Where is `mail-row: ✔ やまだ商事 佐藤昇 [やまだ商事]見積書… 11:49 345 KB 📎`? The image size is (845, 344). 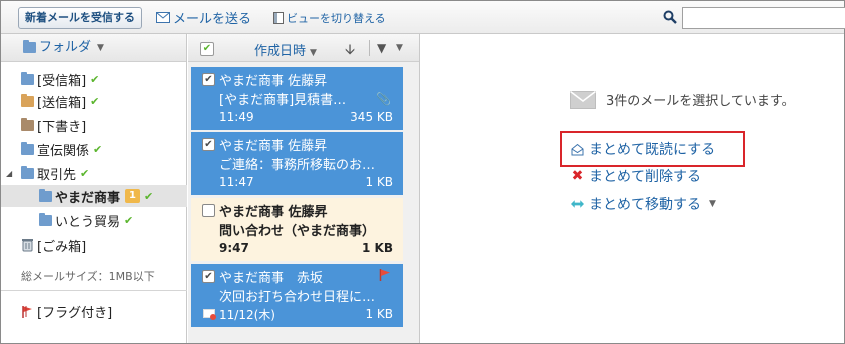
mail-row: ✔ やまだ商事 佐藤昇 [やまだ商事]見積書… 11:49 345 KB 📎 is located at coordinates (297, 98).